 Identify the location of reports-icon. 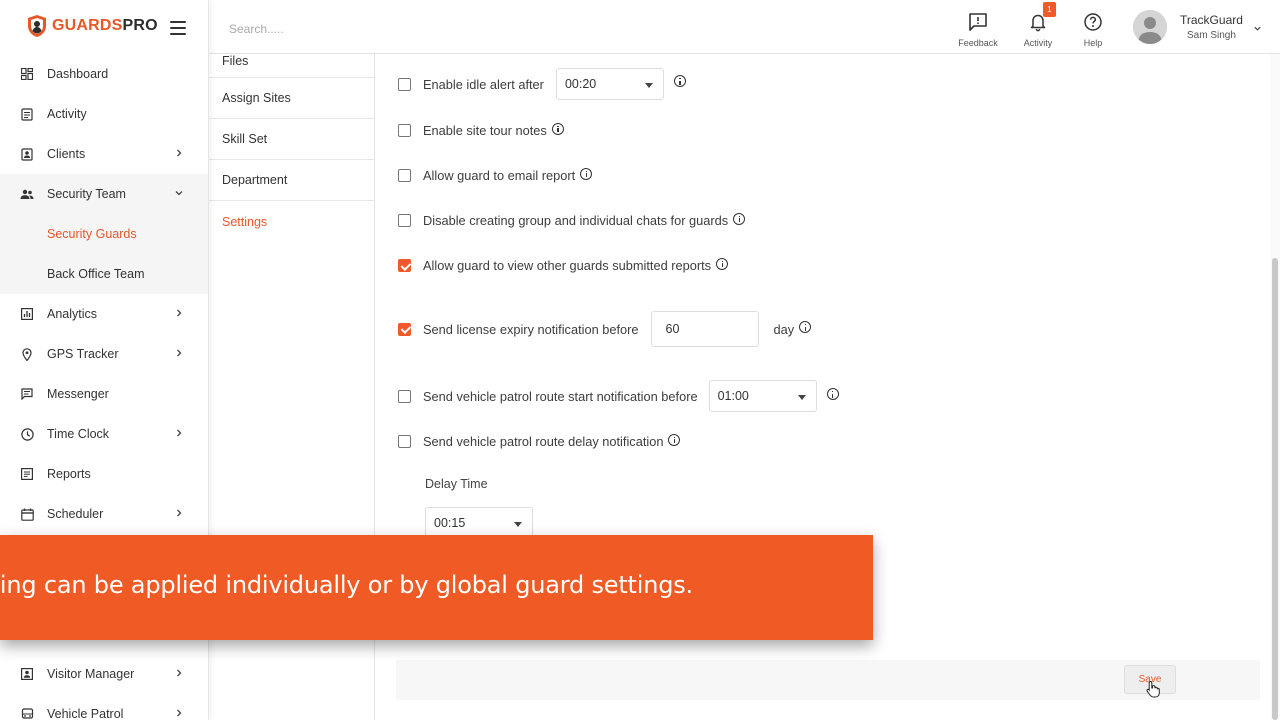
(27, 474).